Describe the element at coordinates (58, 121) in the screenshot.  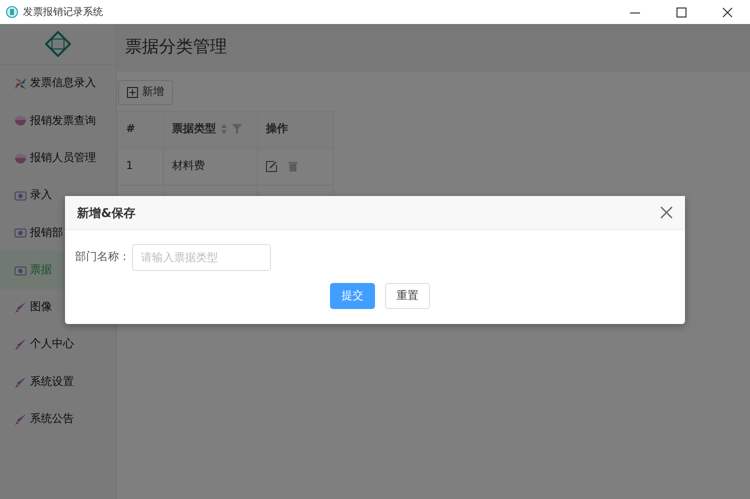
I see `sidebar-item: 报销发票查询` at that location.